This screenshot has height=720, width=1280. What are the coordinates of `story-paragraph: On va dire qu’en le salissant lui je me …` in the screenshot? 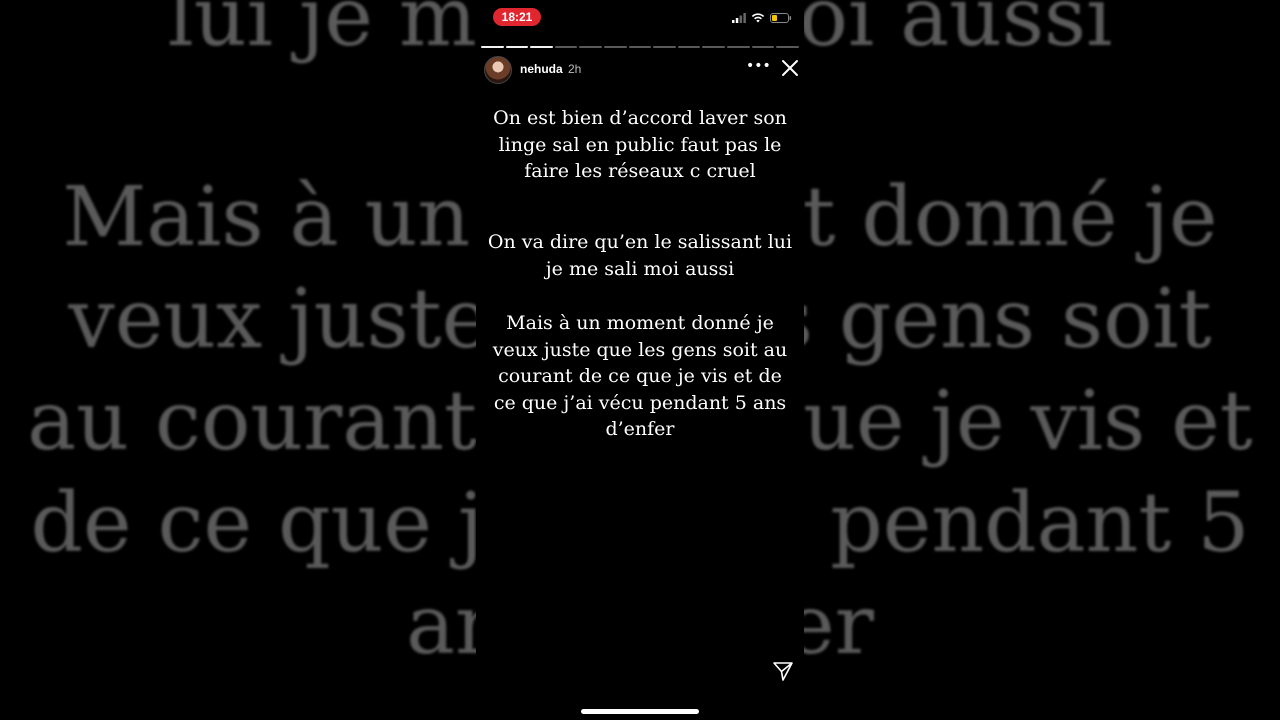 It's located at (640, 255).